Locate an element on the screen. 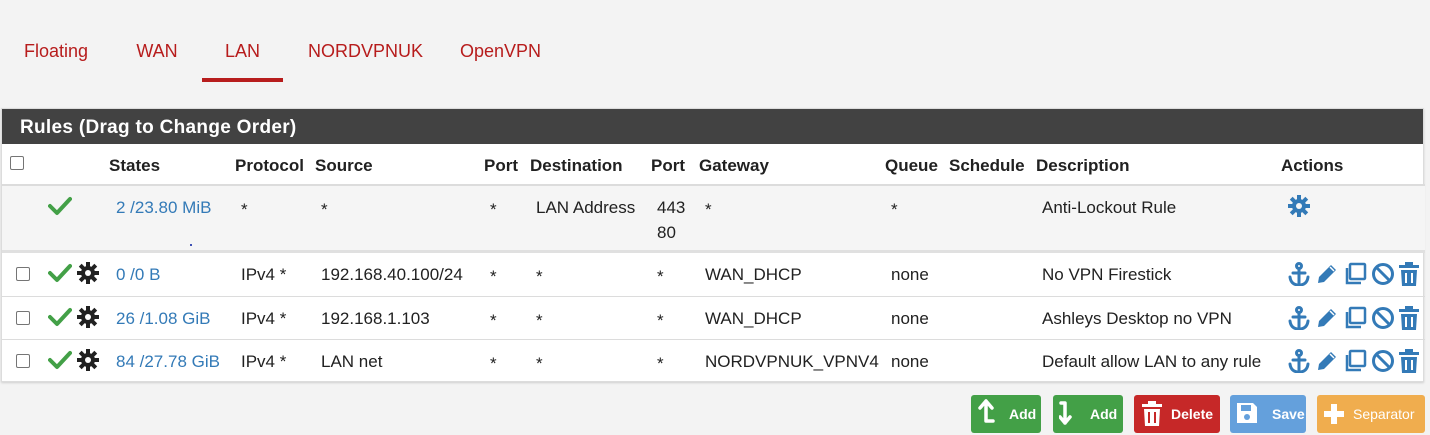 Image resolution: width=1430 pixels, height=435 pixels. source-cell: 192.168.1.103 is located at coordinates (375, 318).